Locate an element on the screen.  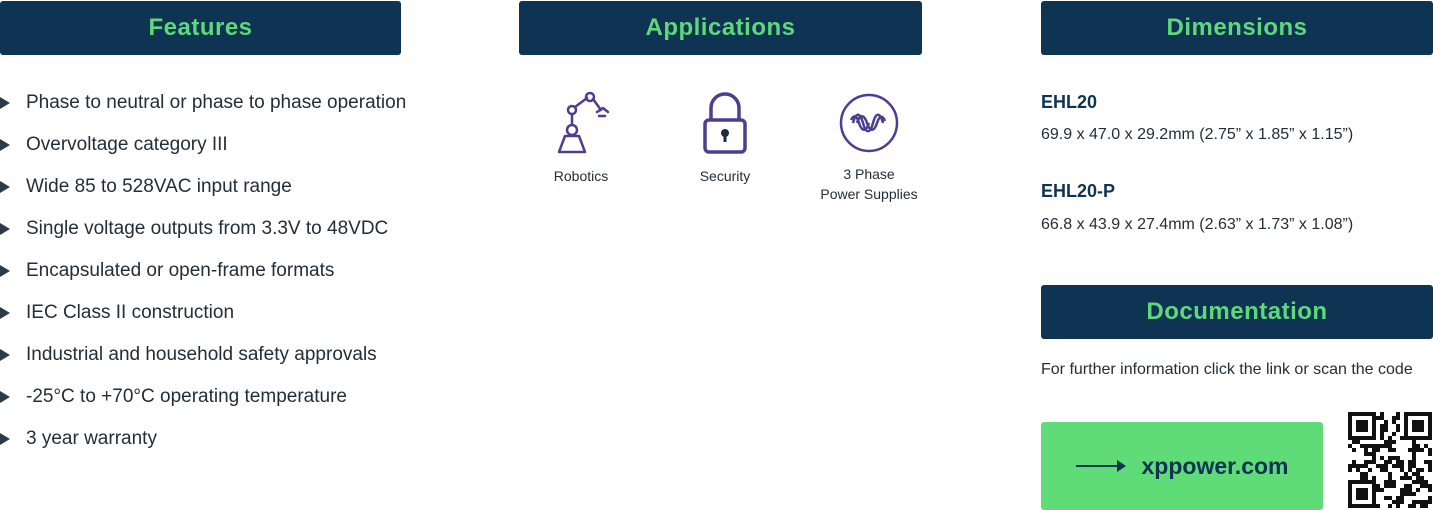
application-security: Security is located at coordinates (725, 138).